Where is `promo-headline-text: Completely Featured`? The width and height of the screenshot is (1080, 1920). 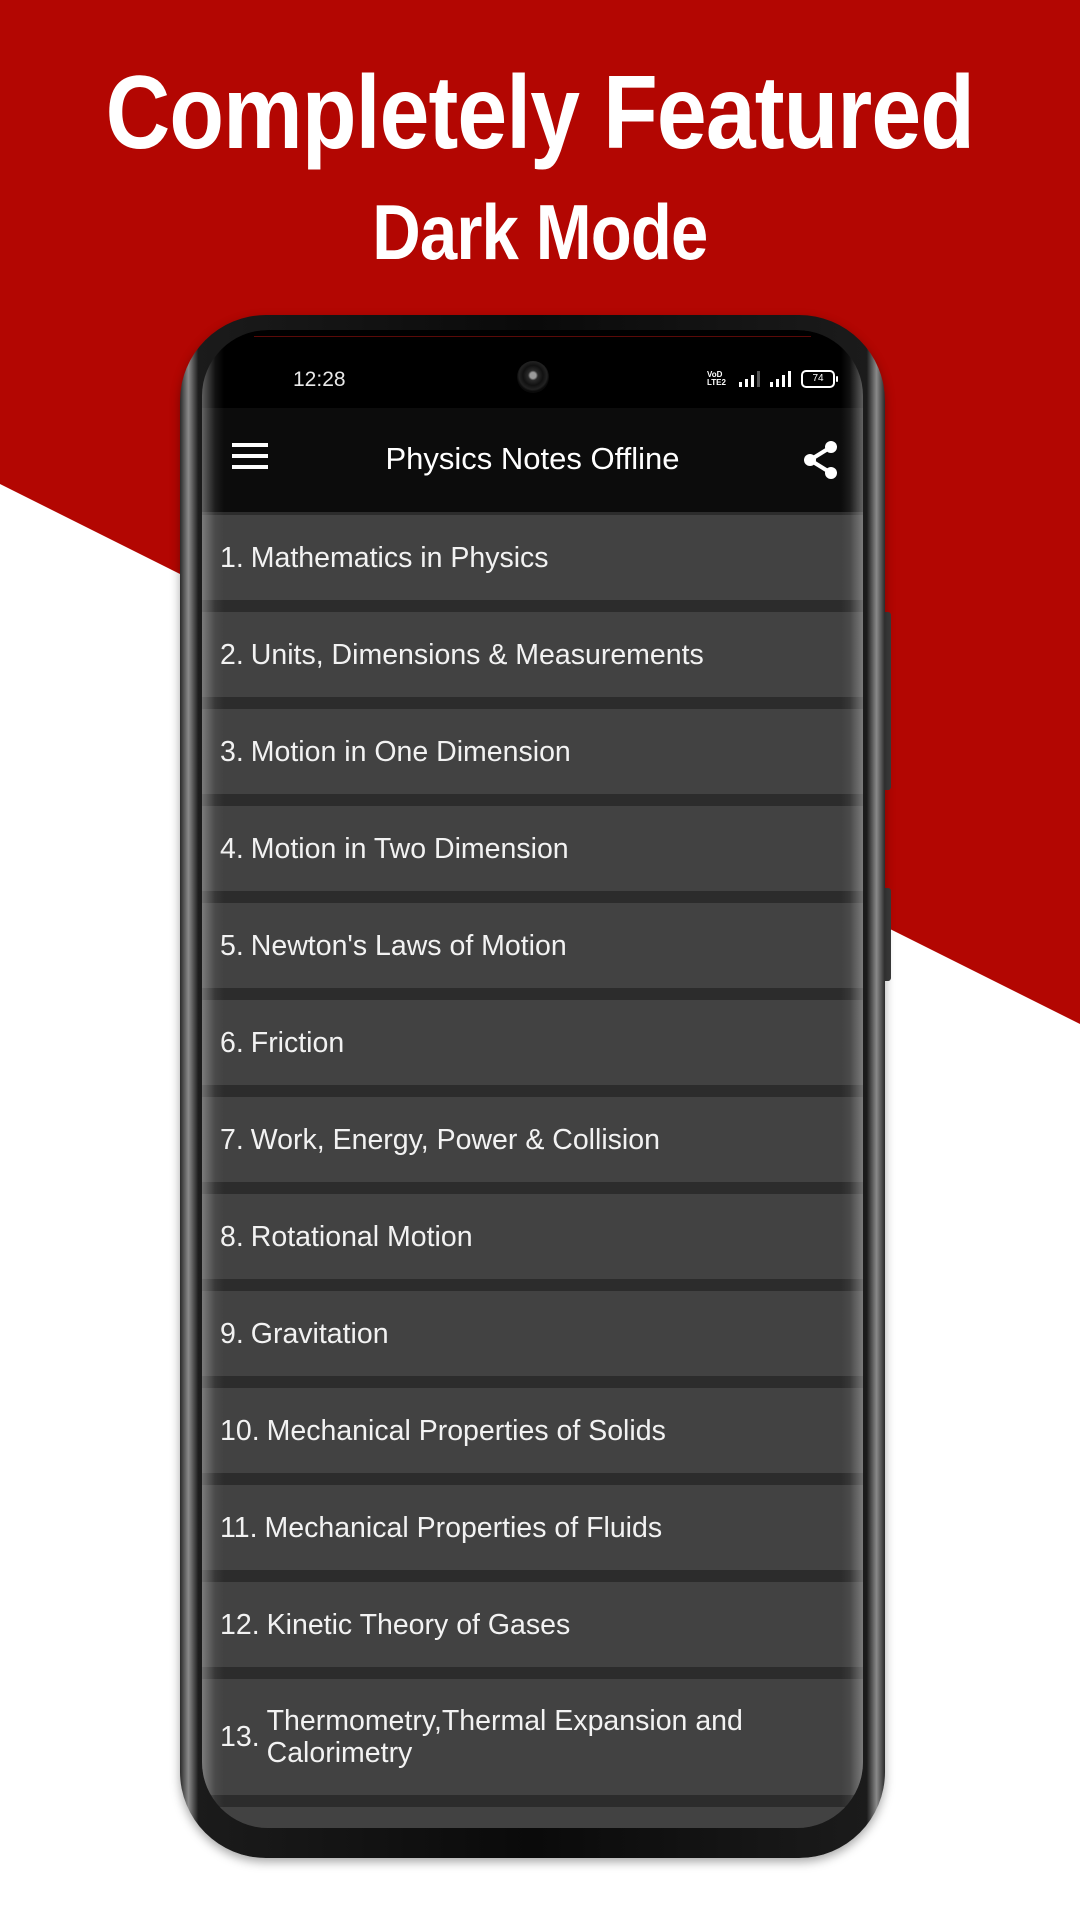 promo-headline-text: Completely Featured is located at coordinates (540, 113).